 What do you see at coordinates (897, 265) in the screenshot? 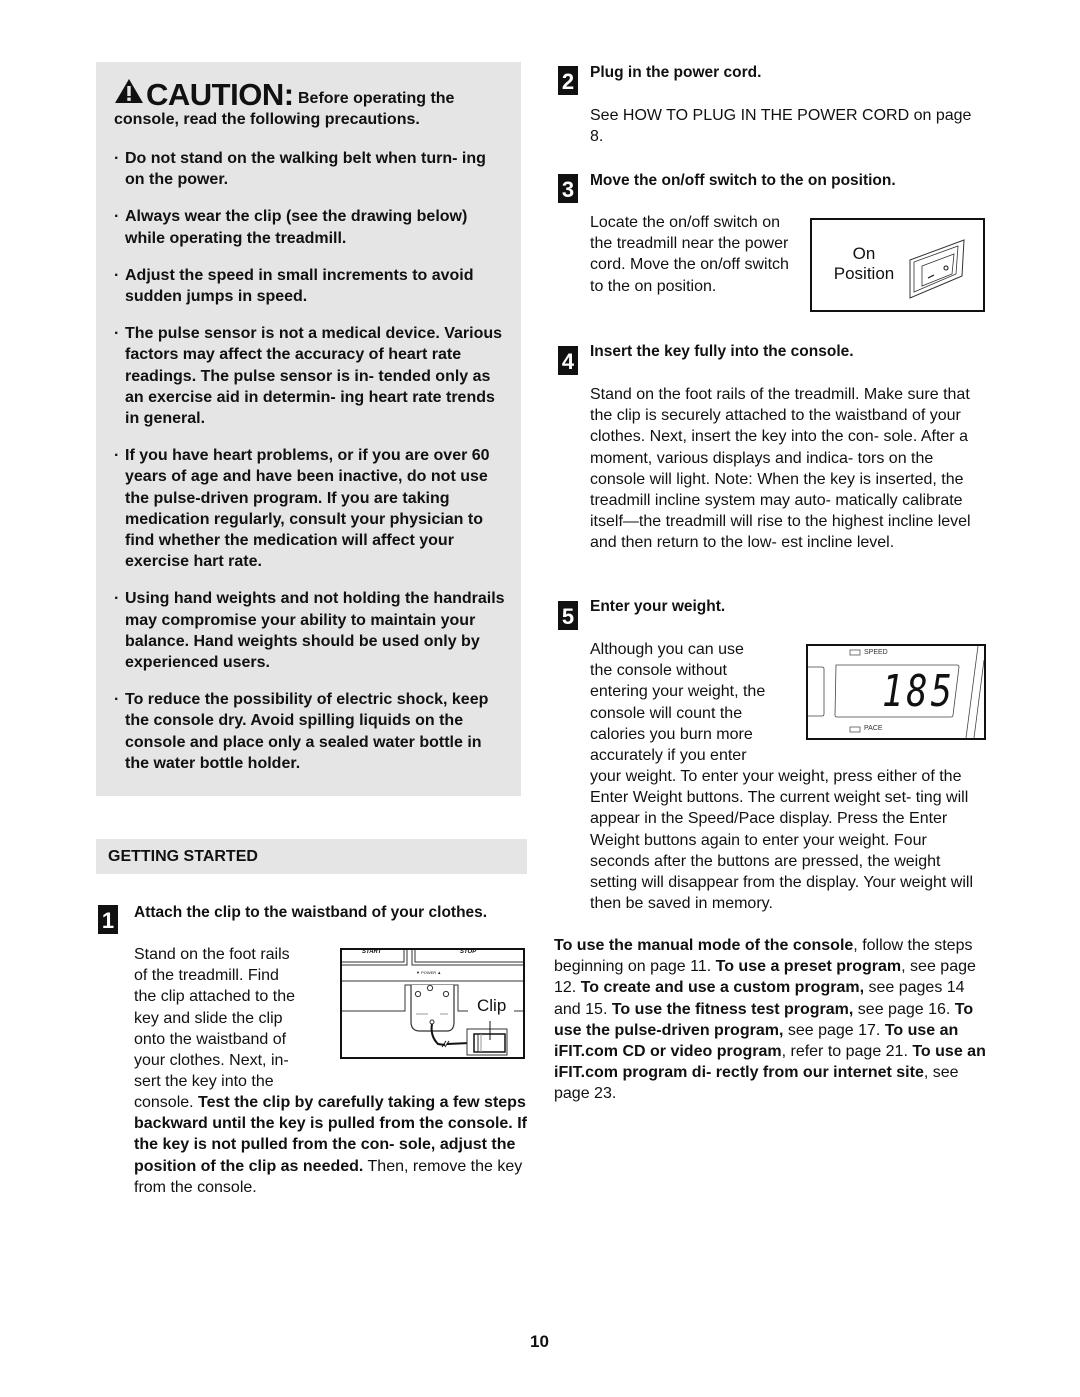
I see `on-position-figure: On Position` at bounding box center [897, 265].